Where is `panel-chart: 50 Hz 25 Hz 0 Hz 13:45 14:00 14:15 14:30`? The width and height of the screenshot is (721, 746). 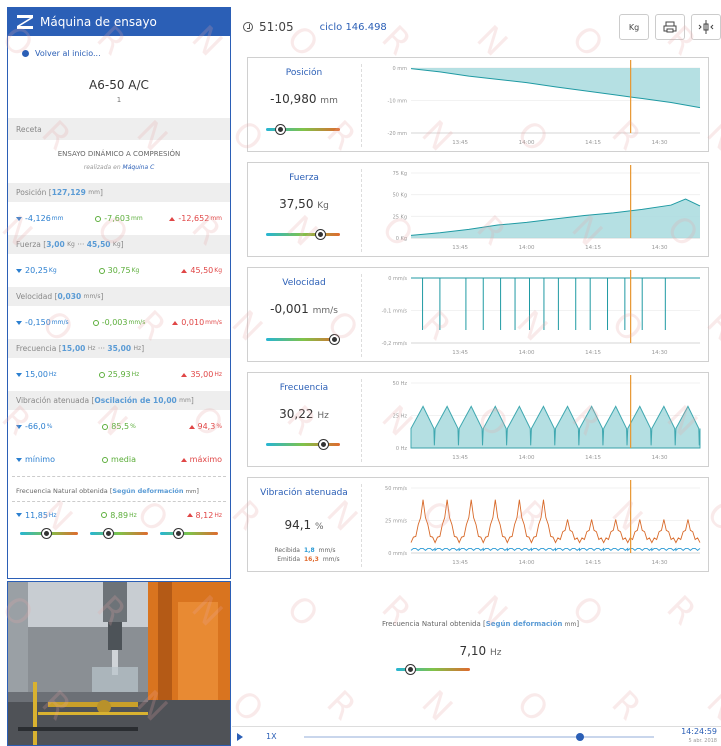 panel-chart: 50 Hz 25 Hz 0 Hz 13:45 14:00 14:15 14:30 is located at coordinates (547, 418).